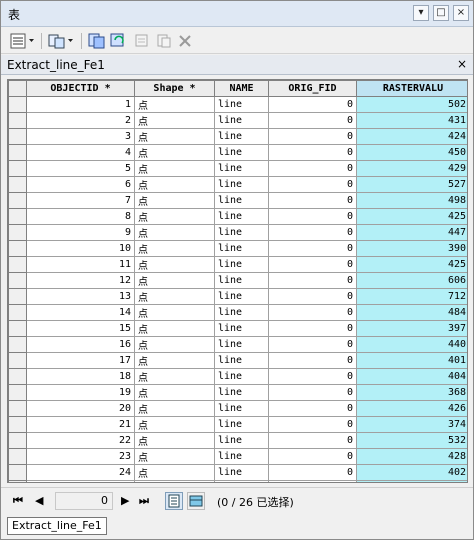 The height and width of the screenshot is (540, 474). I want to click on column-header-orig-fid: ORIG_FID, so click(312, 88).